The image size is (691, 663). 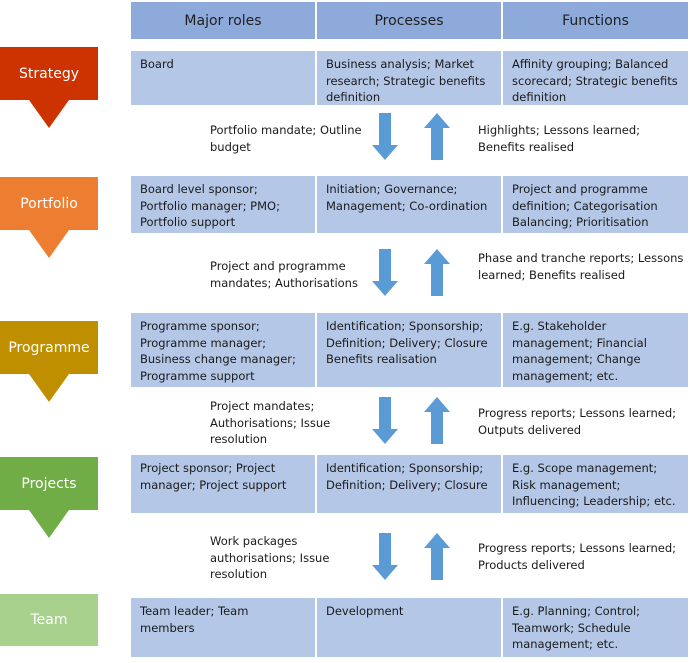 I want to click on flow-down-text: Portfolio mandate; Outline budget, so click(x=286, y=138).